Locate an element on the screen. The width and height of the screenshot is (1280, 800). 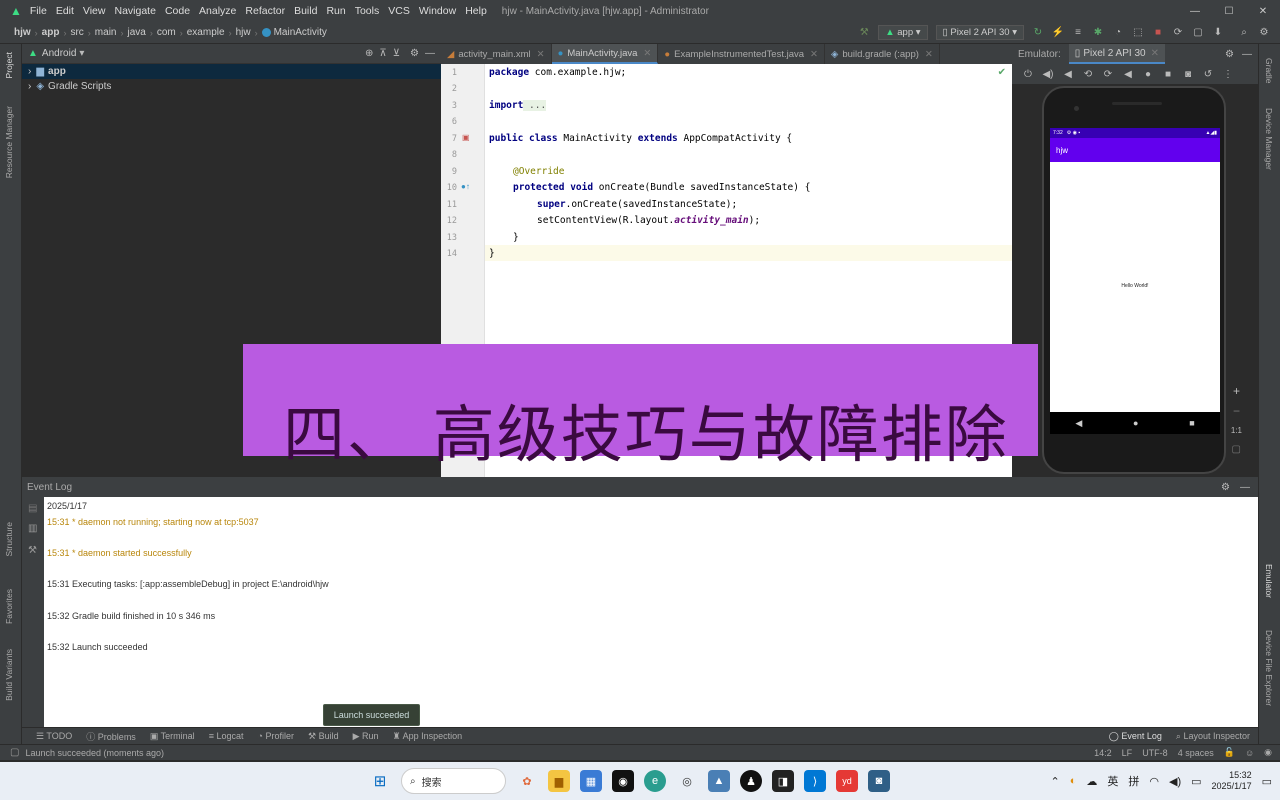
breadcrumb-item: example is located at coordinates (206, 32).